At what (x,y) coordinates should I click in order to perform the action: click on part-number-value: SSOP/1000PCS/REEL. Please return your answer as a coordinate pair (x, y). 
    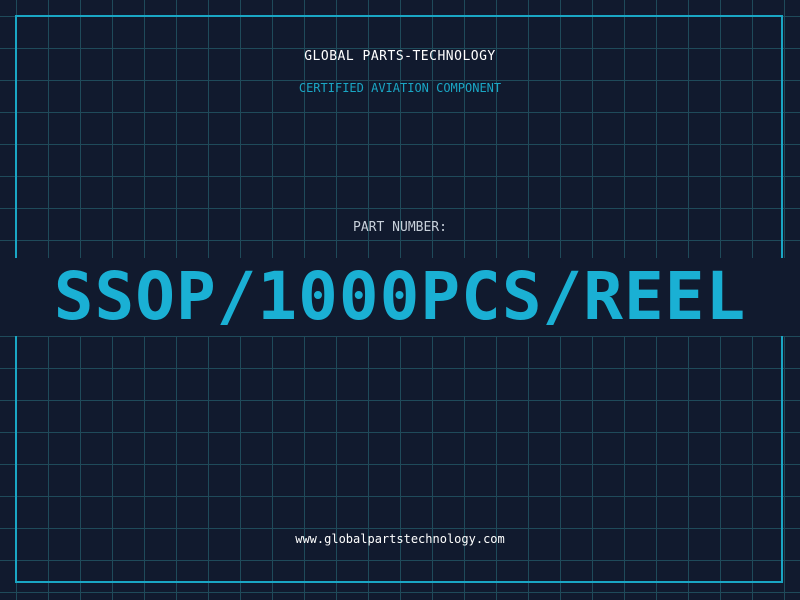
    Looking at the image, I should click on (400, 296).